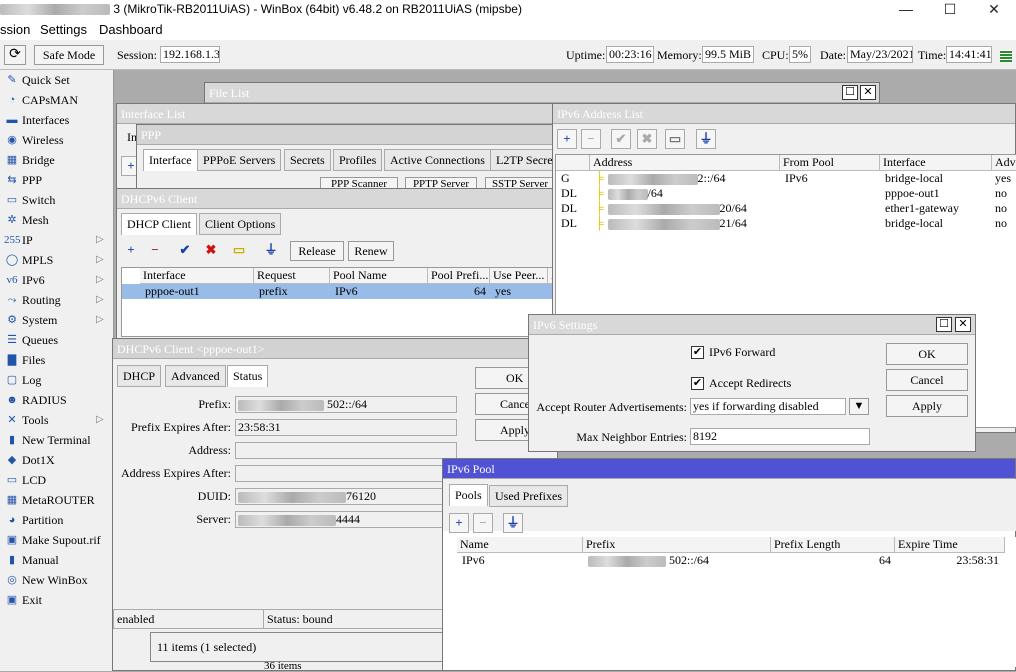 Image resolution: width=1016 pixels, height=672 pixels. Describe the element at coordinates (830, 163) in the screenshot. I see `col-from-pool: From Pool` at that location.